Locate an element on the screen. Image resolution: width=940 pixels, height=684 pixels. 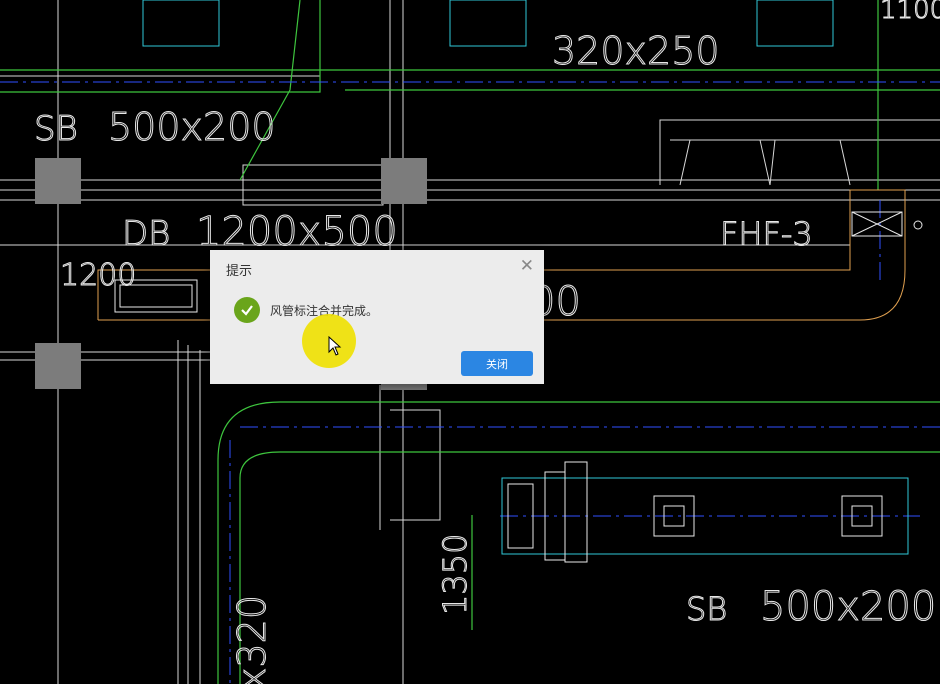
dialog-title: 提示 is located at coordinates (239, 271).